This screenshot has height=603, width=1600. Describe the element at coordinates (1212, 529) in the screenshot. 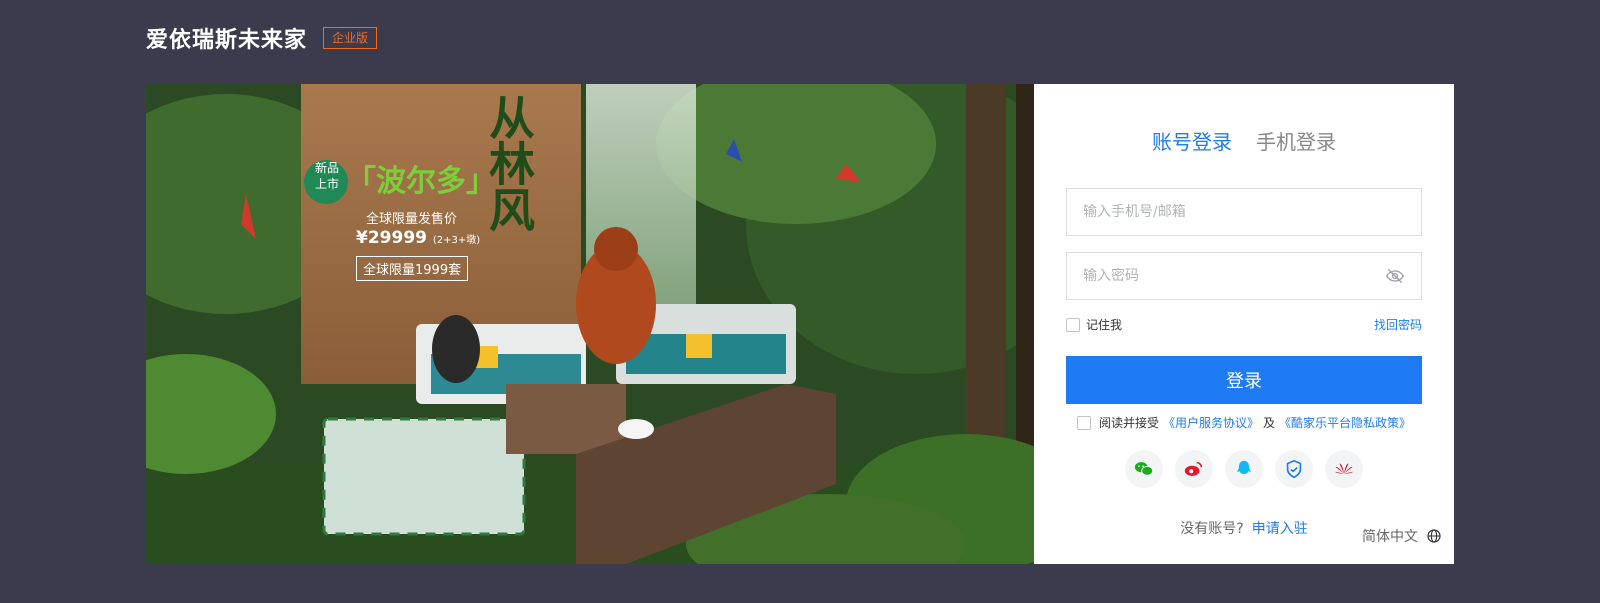

I see `no-account-text: 没有账号?` at that location.